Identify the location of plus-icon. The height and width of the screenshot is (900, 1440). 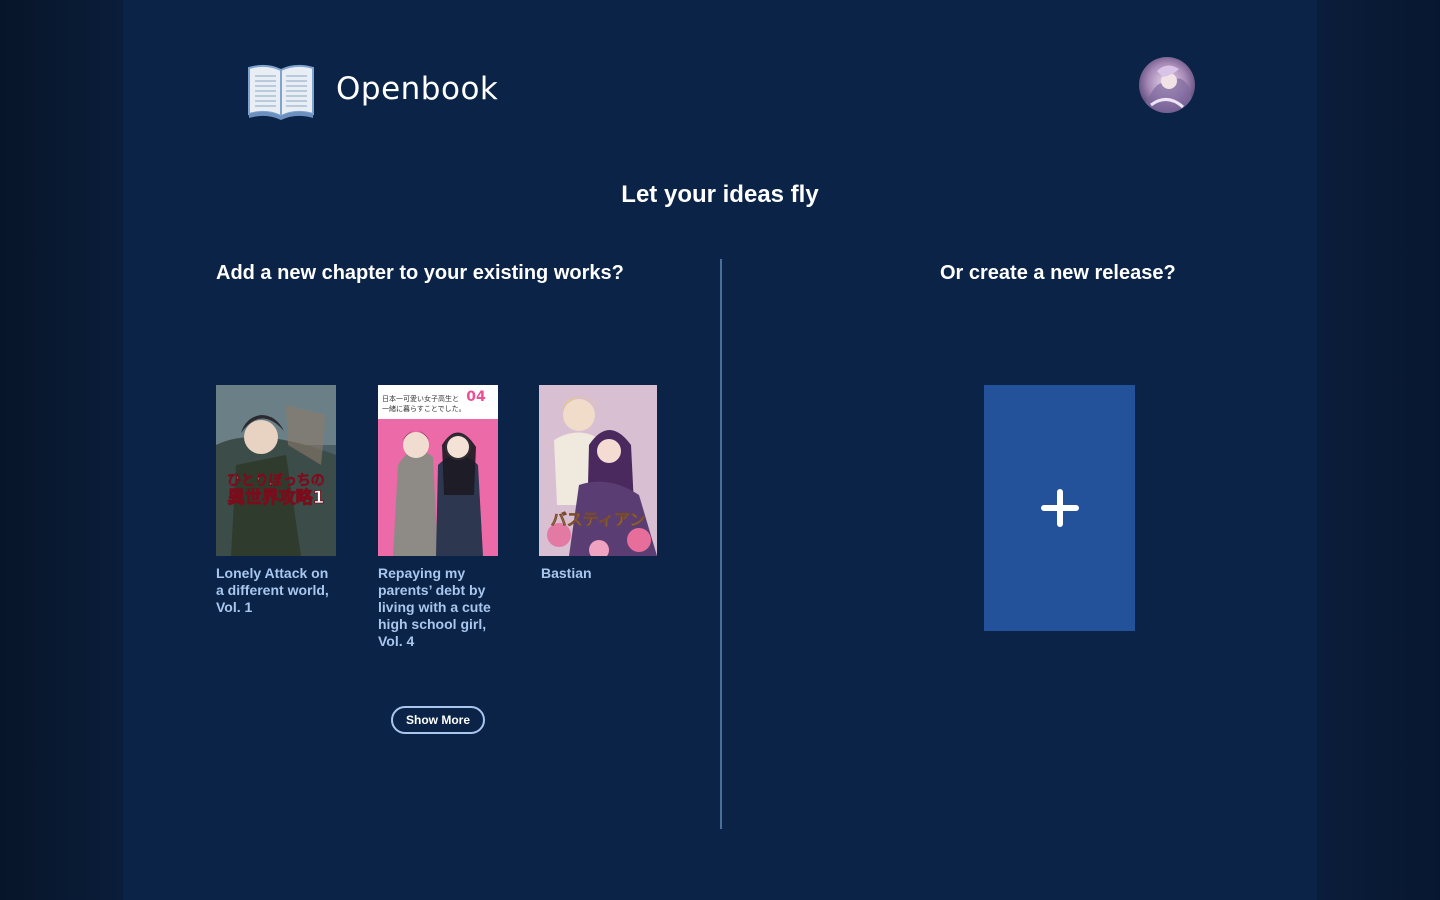
(1059, 508).